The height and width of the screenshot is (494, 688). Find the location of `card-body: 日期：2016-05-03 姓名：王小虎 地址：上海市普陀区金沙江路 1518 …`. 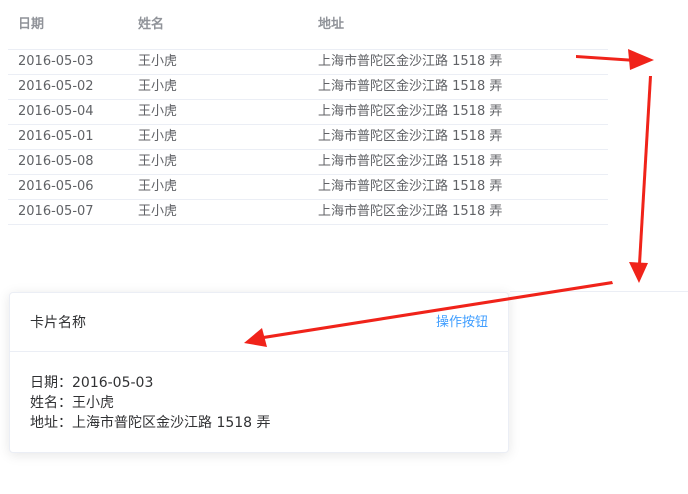

card-body: 日期：2016-05-03 姓名：王小虎 地址：上海市普陀区金沙江路 1518 … is located at coordinates (150, 403).